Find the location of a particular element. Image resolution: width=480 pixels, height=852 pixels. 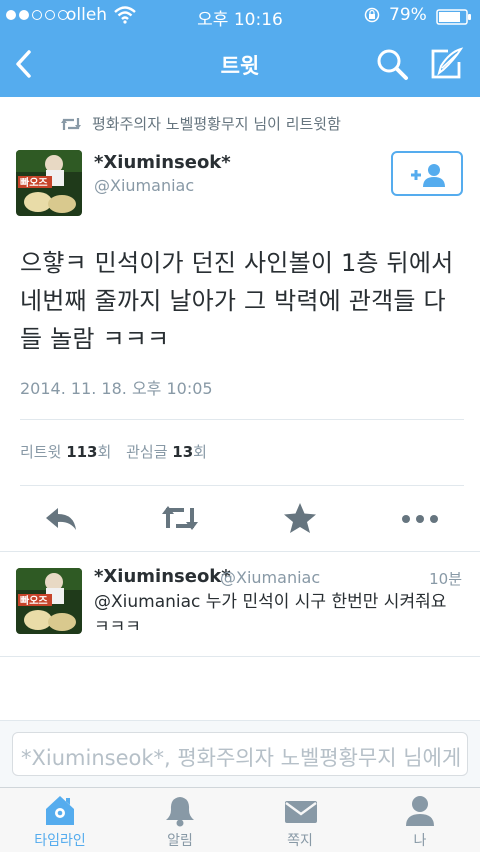

tab-messages: 쪽지 is located at coordinates (300, 820).